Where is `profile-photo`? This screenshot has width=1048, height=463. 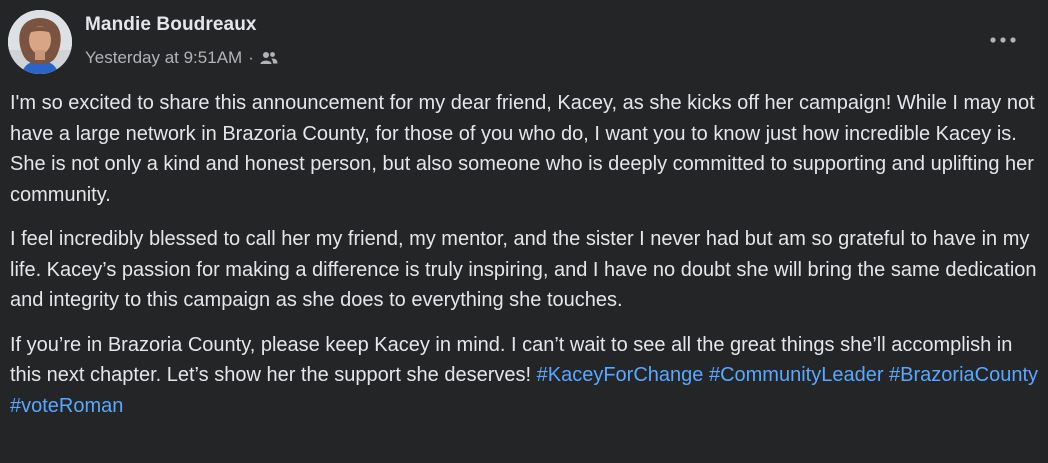
profile-photo is located at coordinates (40, 42).